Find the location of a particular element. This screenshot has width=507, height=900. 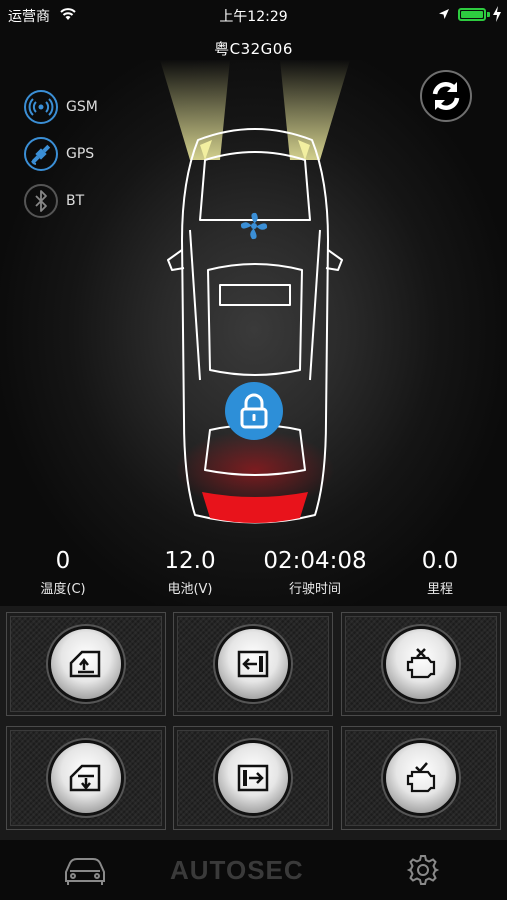

gsm-label: GSM is located at coordinates (82, 107).